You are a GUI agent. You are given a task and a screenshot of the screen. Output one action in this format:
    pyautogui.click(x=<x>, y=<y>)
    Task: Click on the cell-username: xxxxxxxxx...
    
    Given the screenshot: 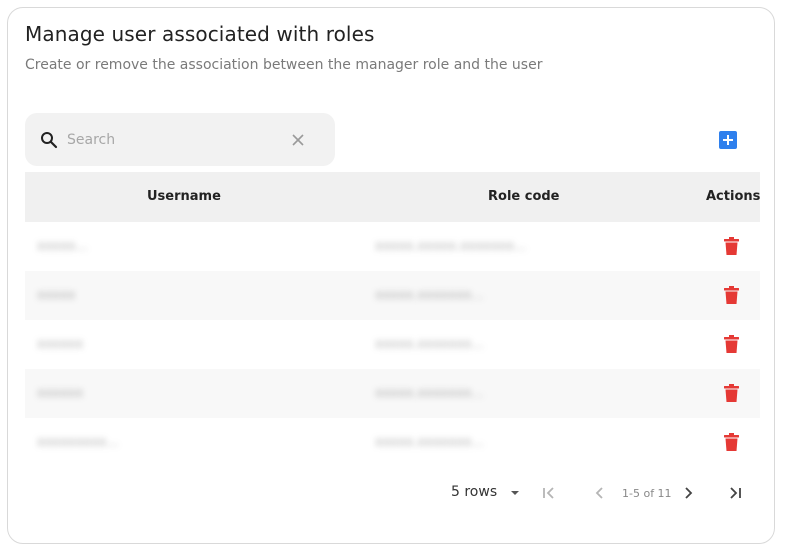 What is the action you would take?
    pyautogui.click(x=78, y=442)
    